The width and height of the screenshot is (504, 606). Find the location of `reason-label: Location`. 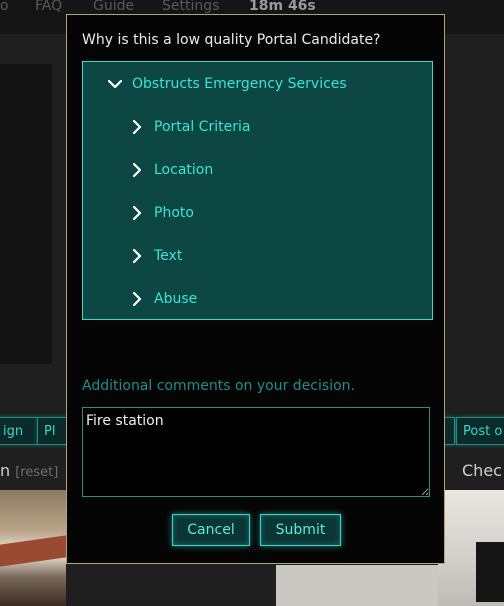

reason-label: Location is located at coordinates (184, 170).